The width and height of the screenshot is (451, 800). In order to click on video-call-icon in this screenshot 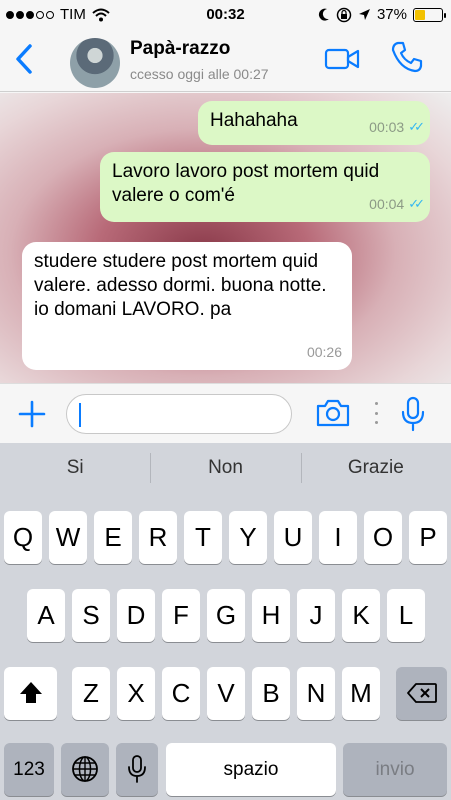, I will do `click(342, 59)`.